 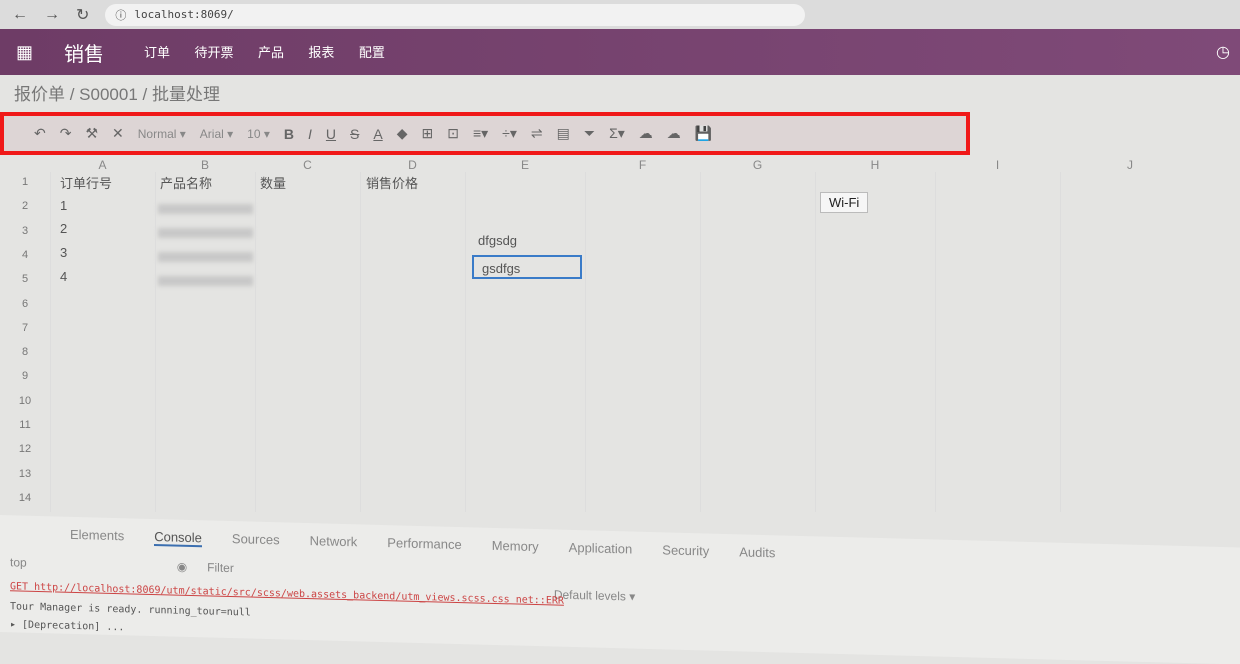 What do you see at coordinates (321, 52) in the screenshot?
I see `menu-reports: 报表` at bounding box center [321, 52].